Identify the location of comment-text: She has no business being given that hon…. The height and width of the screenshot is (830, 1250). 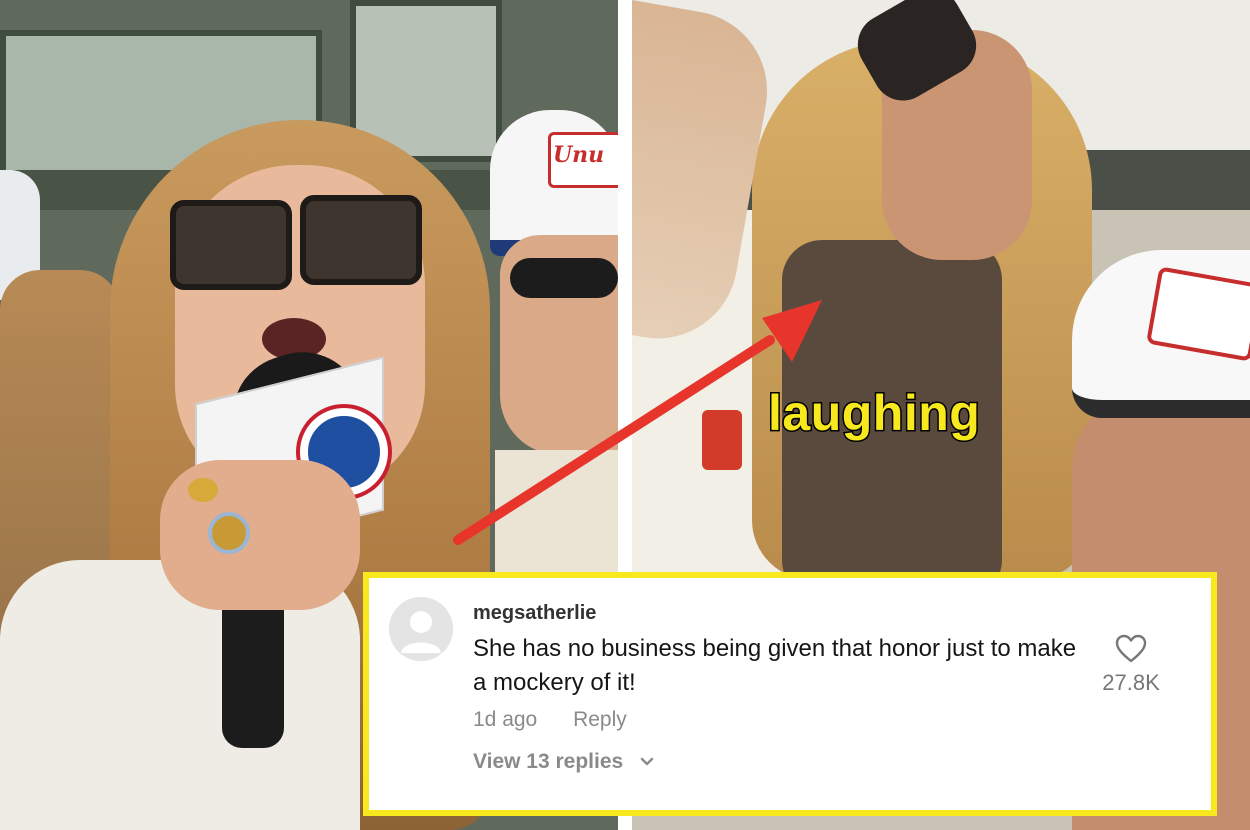
(775, 665).